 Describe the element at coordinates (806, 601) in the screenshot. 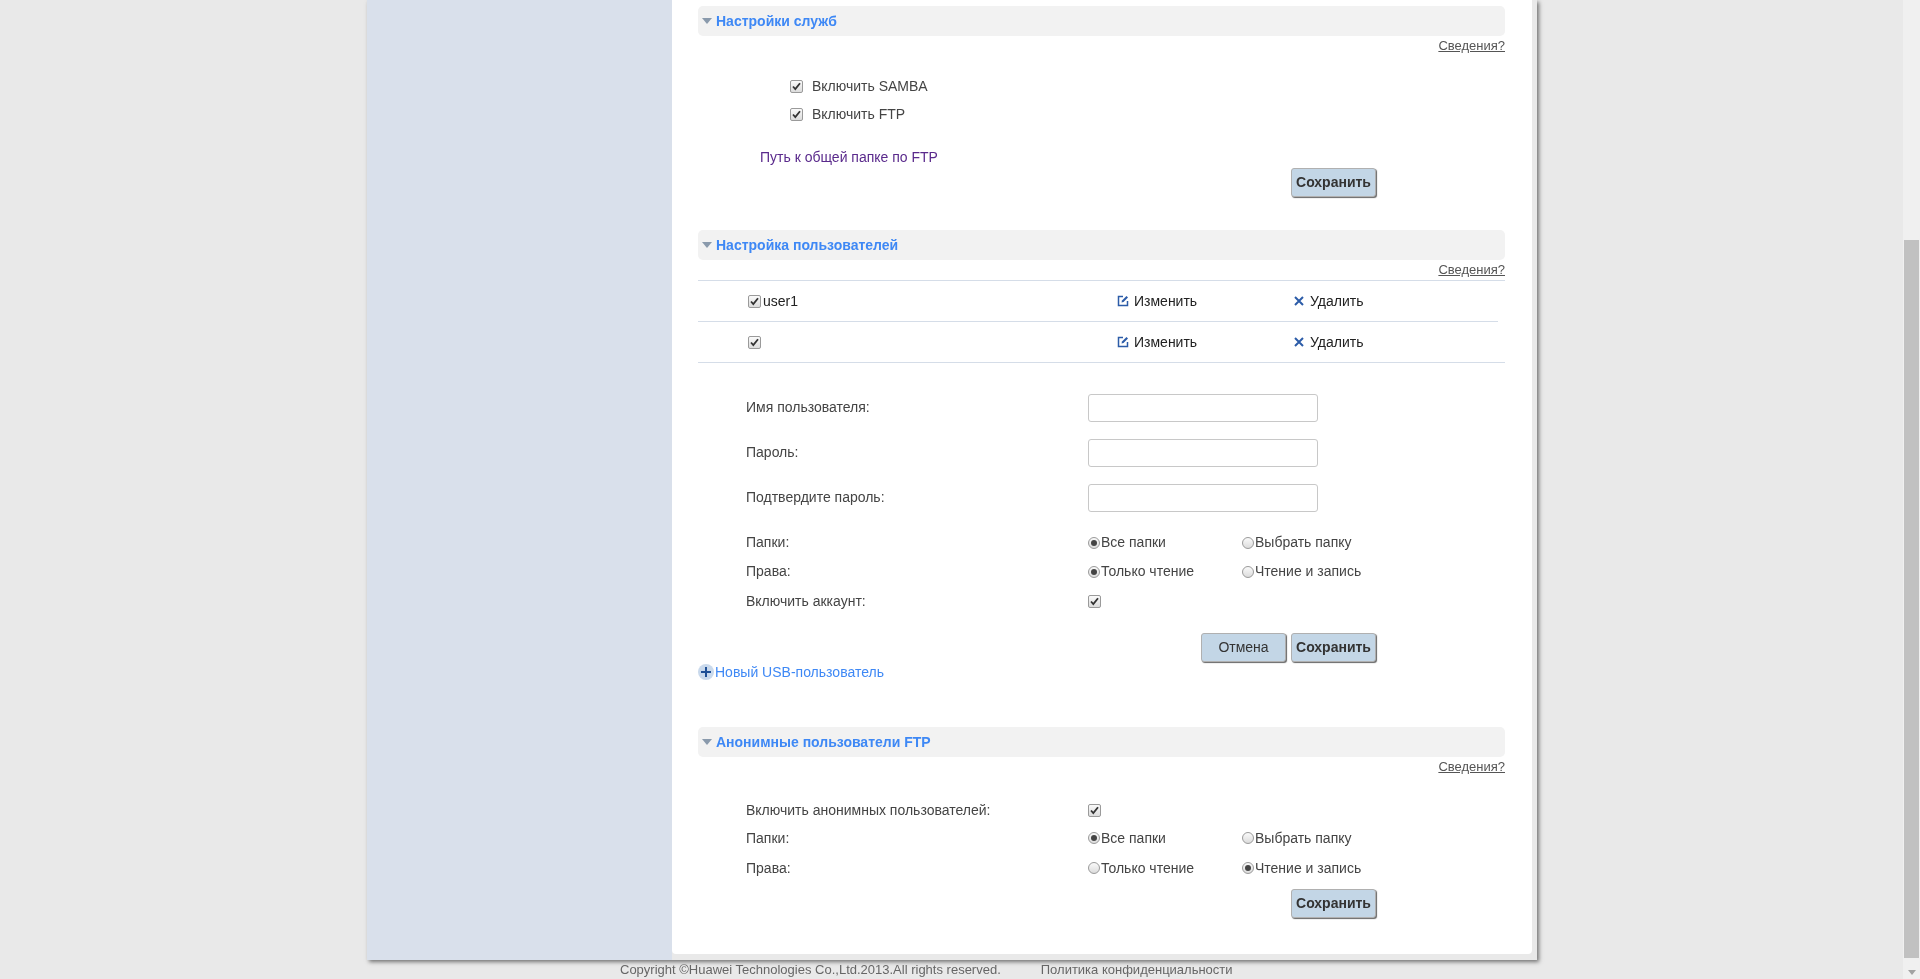

I see `field-label: Включить аккаунт:` at that location.